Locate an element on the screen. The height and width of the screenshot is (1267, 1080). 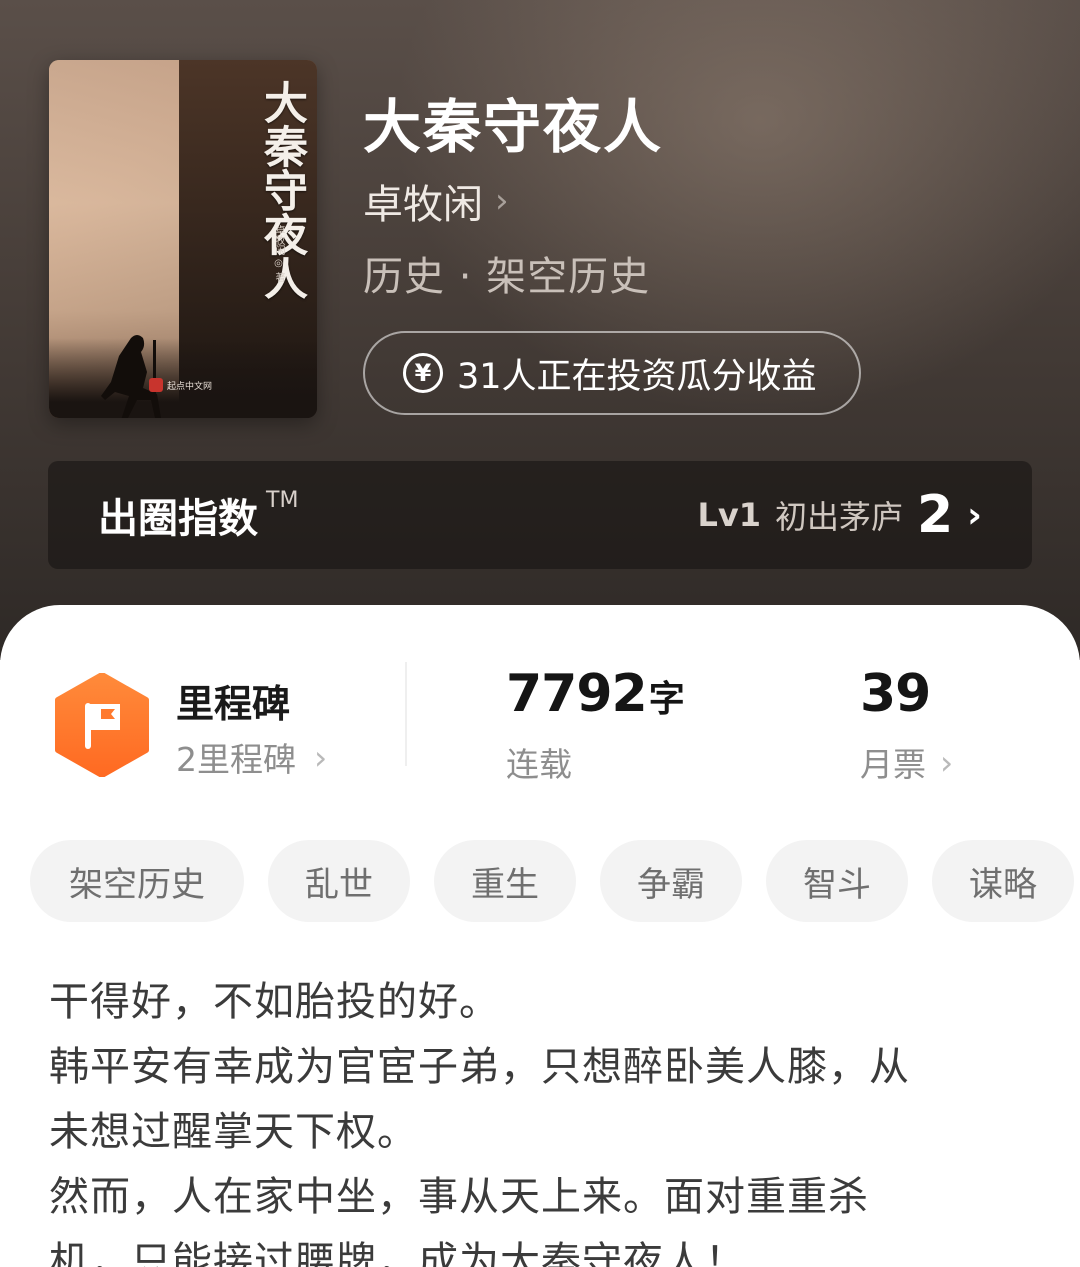
monthly-ticket-stat: 39 月票 › is located at coordinates (906, 725).